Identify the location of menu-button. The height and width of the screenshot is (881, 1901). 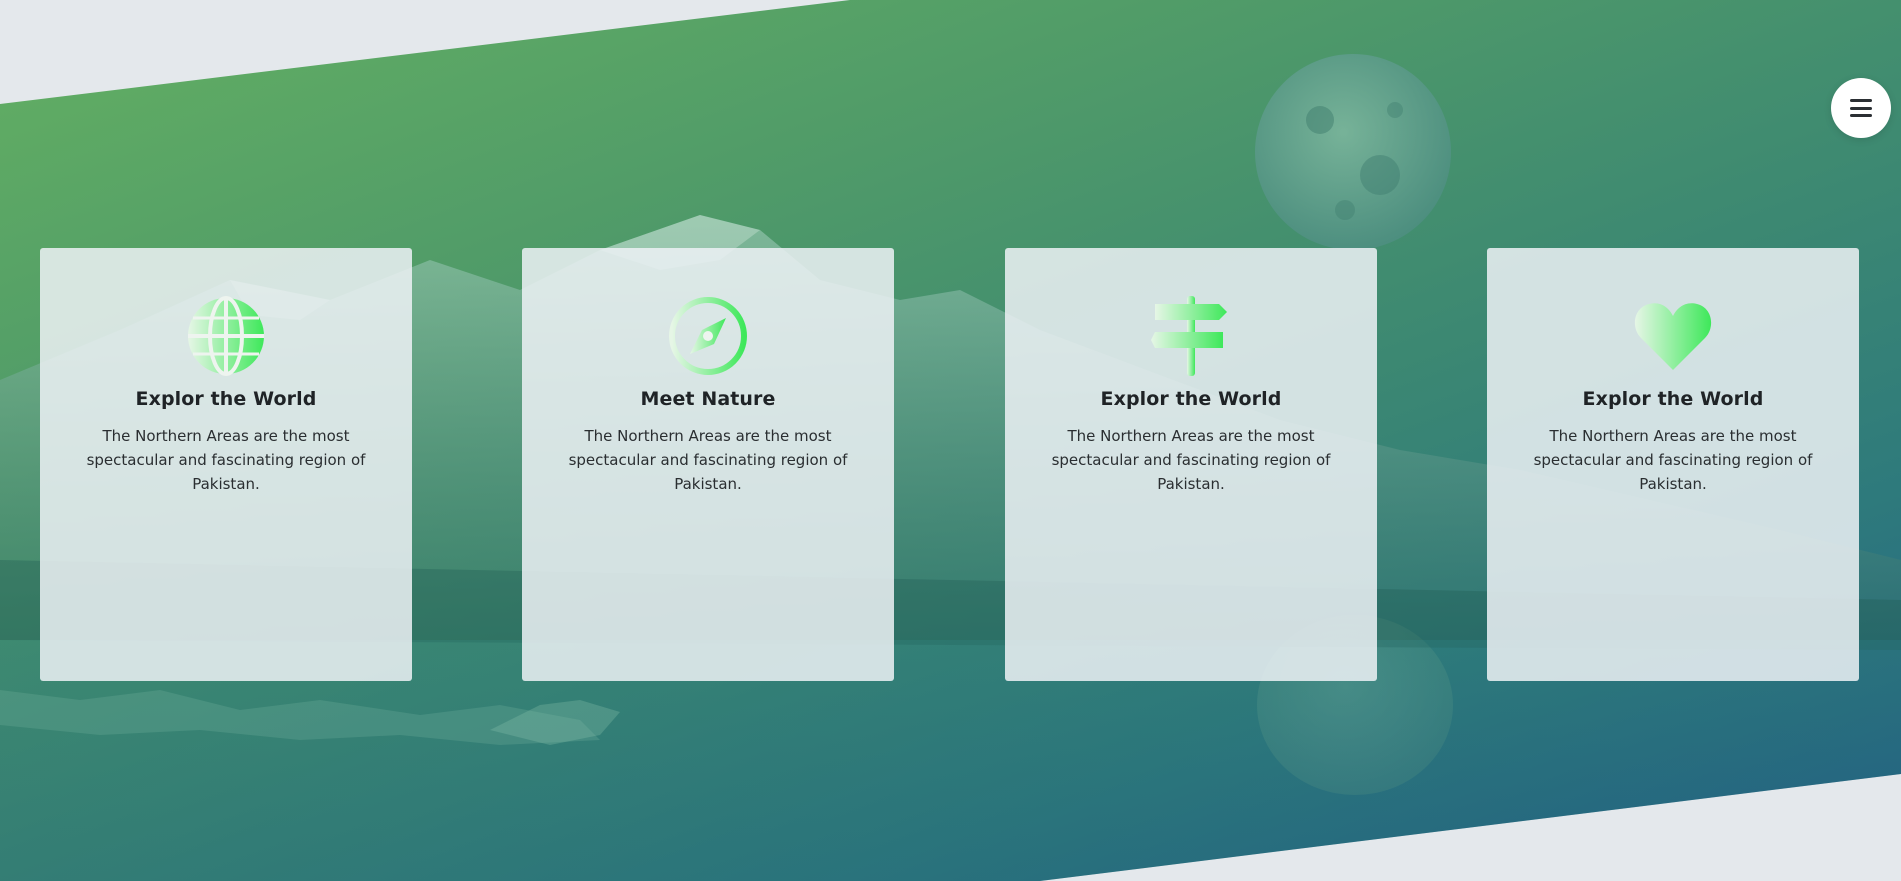
(1861, 108).